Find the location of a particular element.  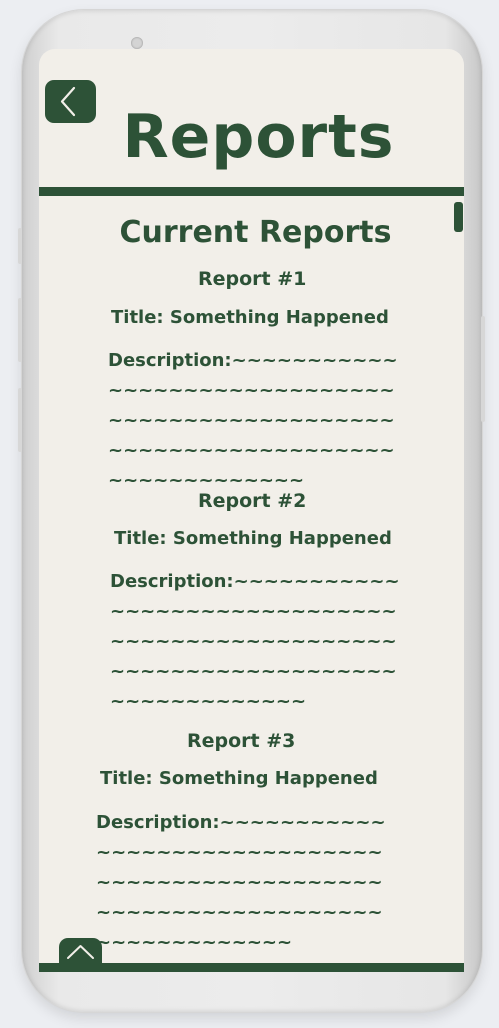

section-title: Current Reports is located at coordinates (255, 232).